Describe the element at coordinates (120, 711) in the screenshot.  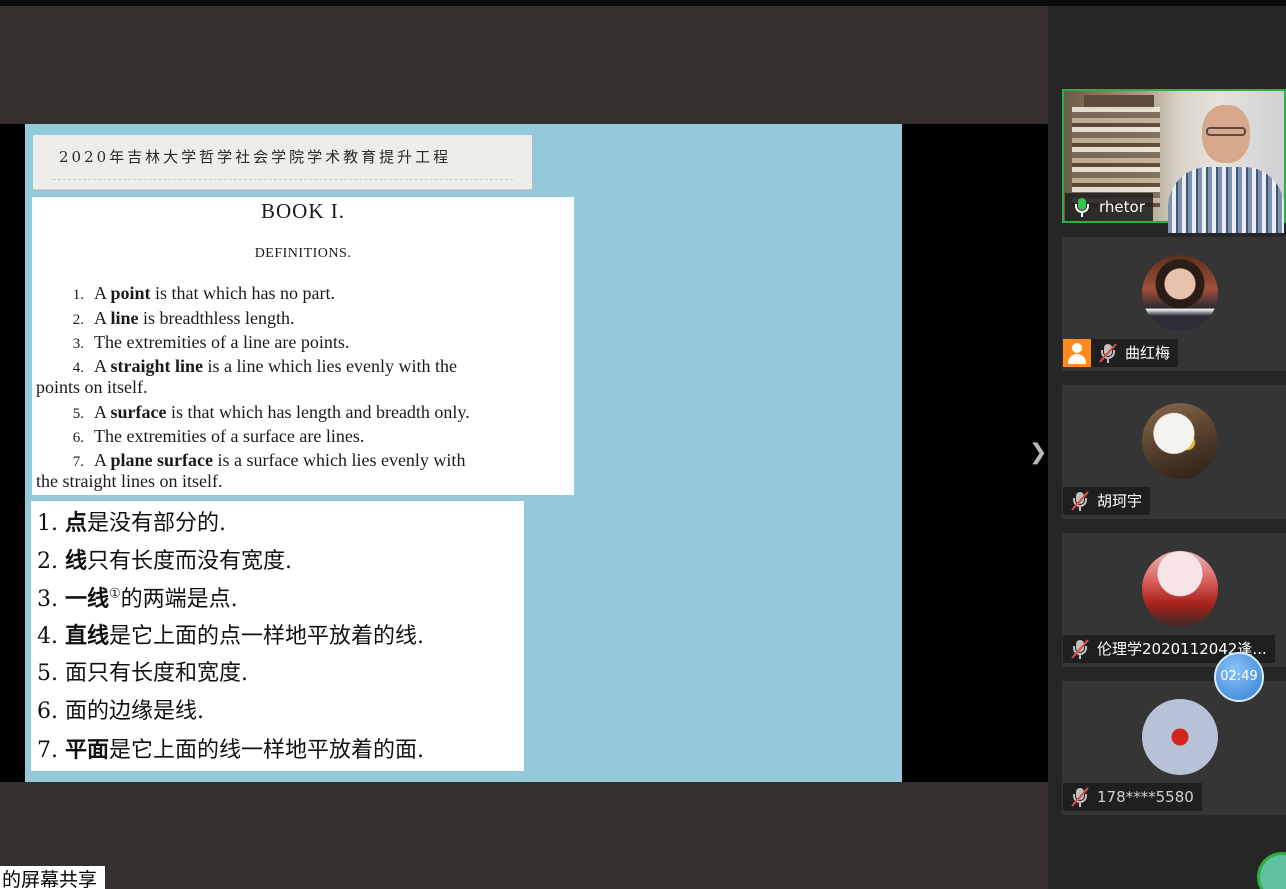
I see `chinese-definition: 6. 面的边缘是线.` at that location.